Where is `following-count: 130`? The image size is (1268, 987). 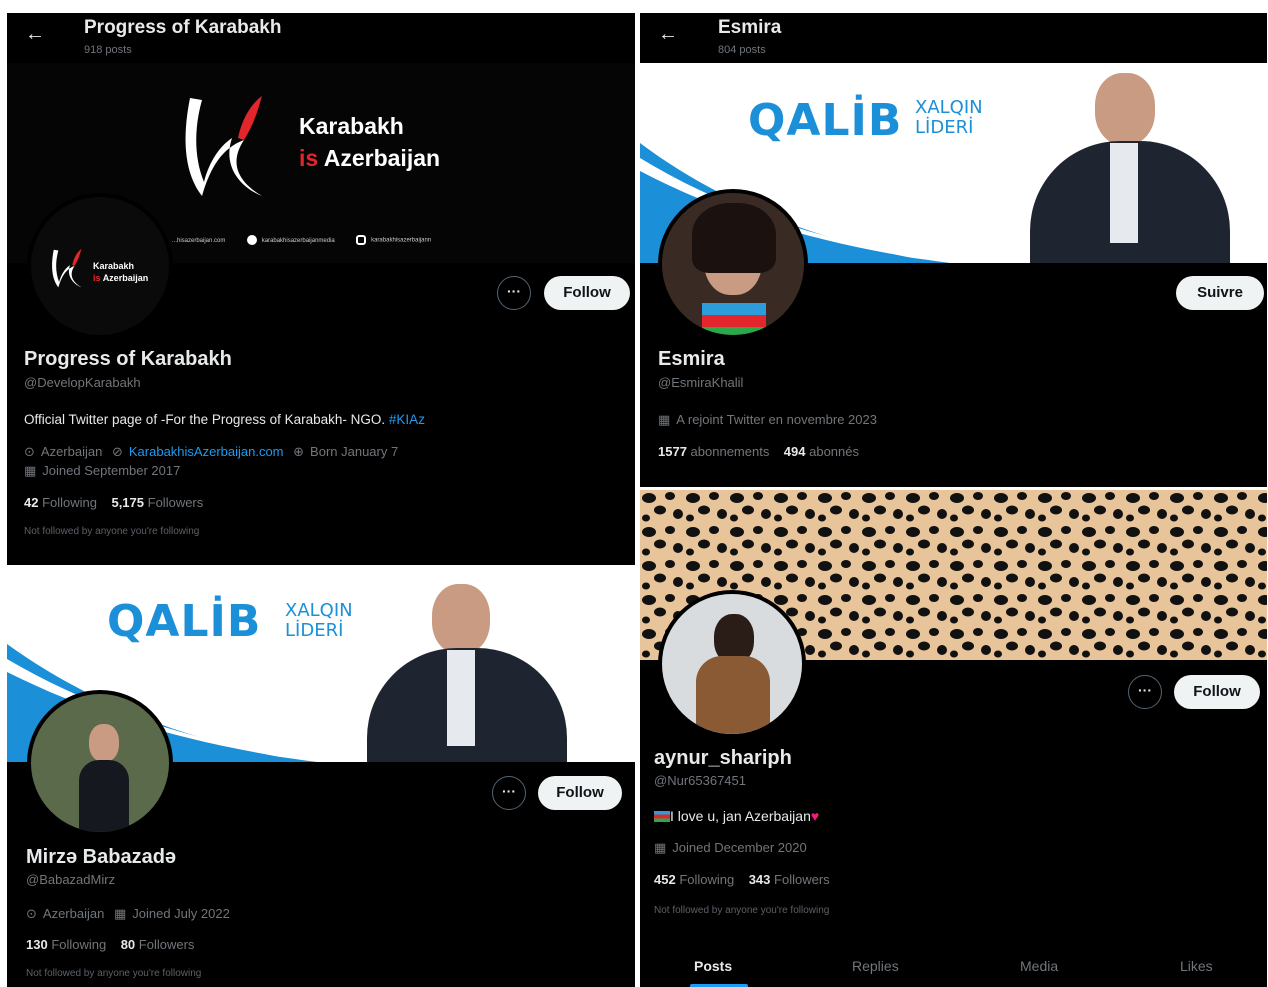
following-count: 130 is located at coordinates (37, 944).